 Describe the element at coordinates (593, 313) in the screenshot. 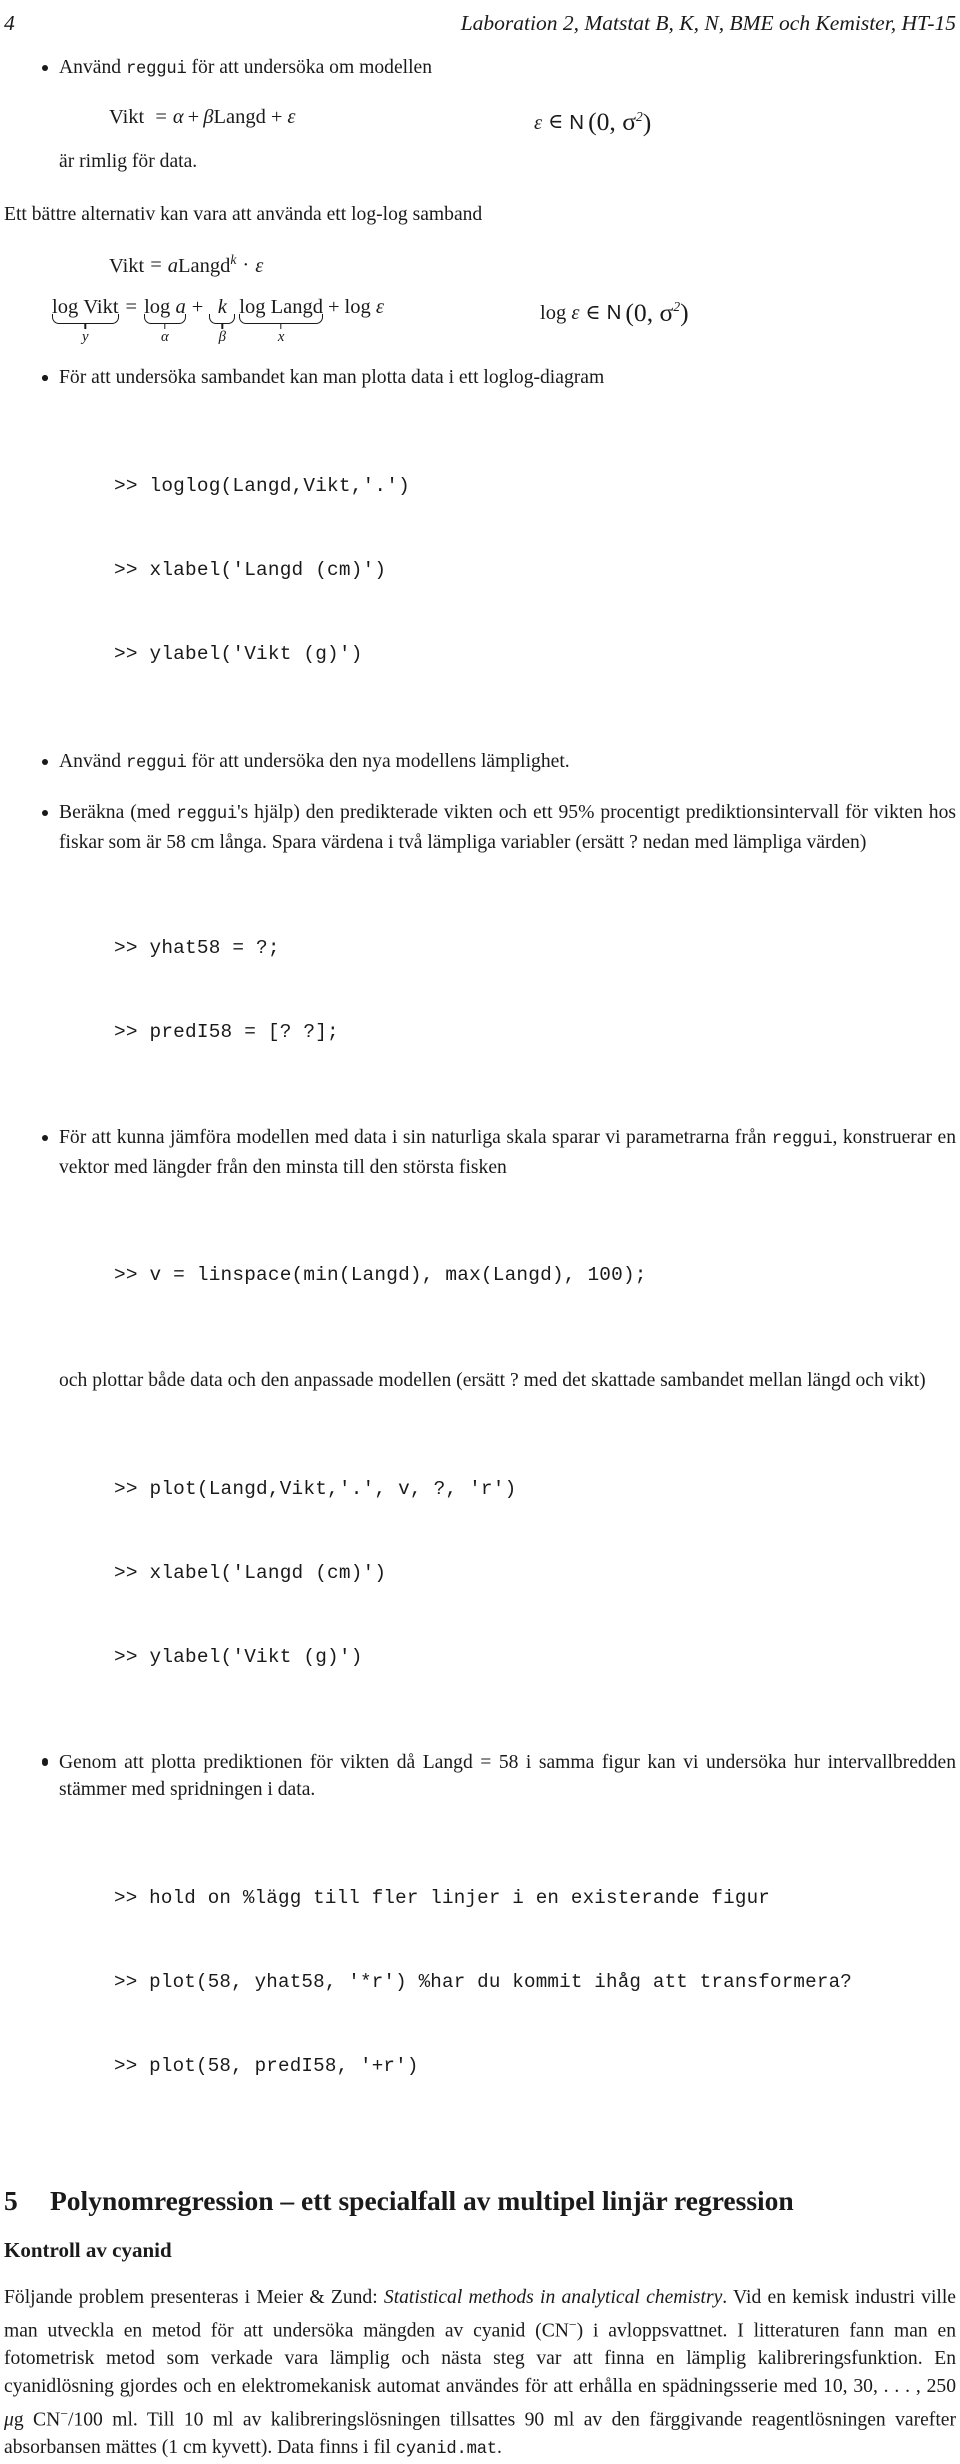

I see `eq3-in: ∈` at that location.